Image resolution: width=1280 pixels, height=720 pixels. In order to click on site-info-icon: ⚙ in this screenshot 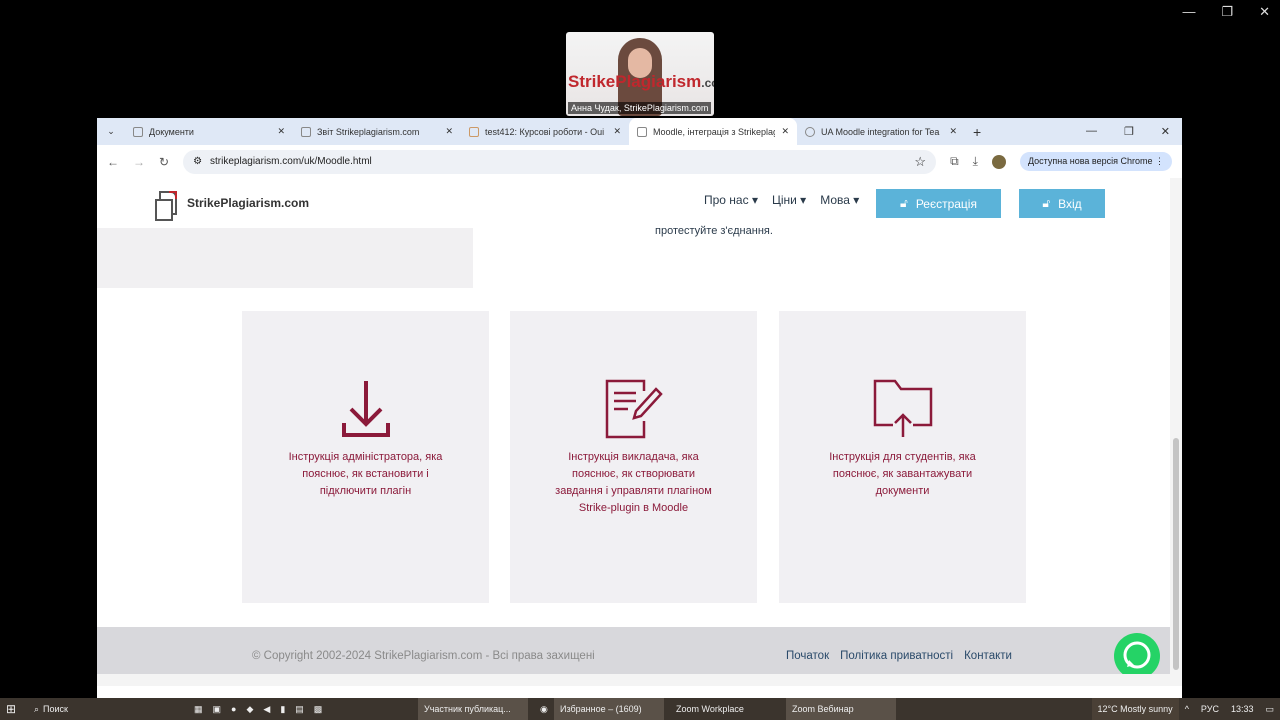, I will do `click(197, 161)`.